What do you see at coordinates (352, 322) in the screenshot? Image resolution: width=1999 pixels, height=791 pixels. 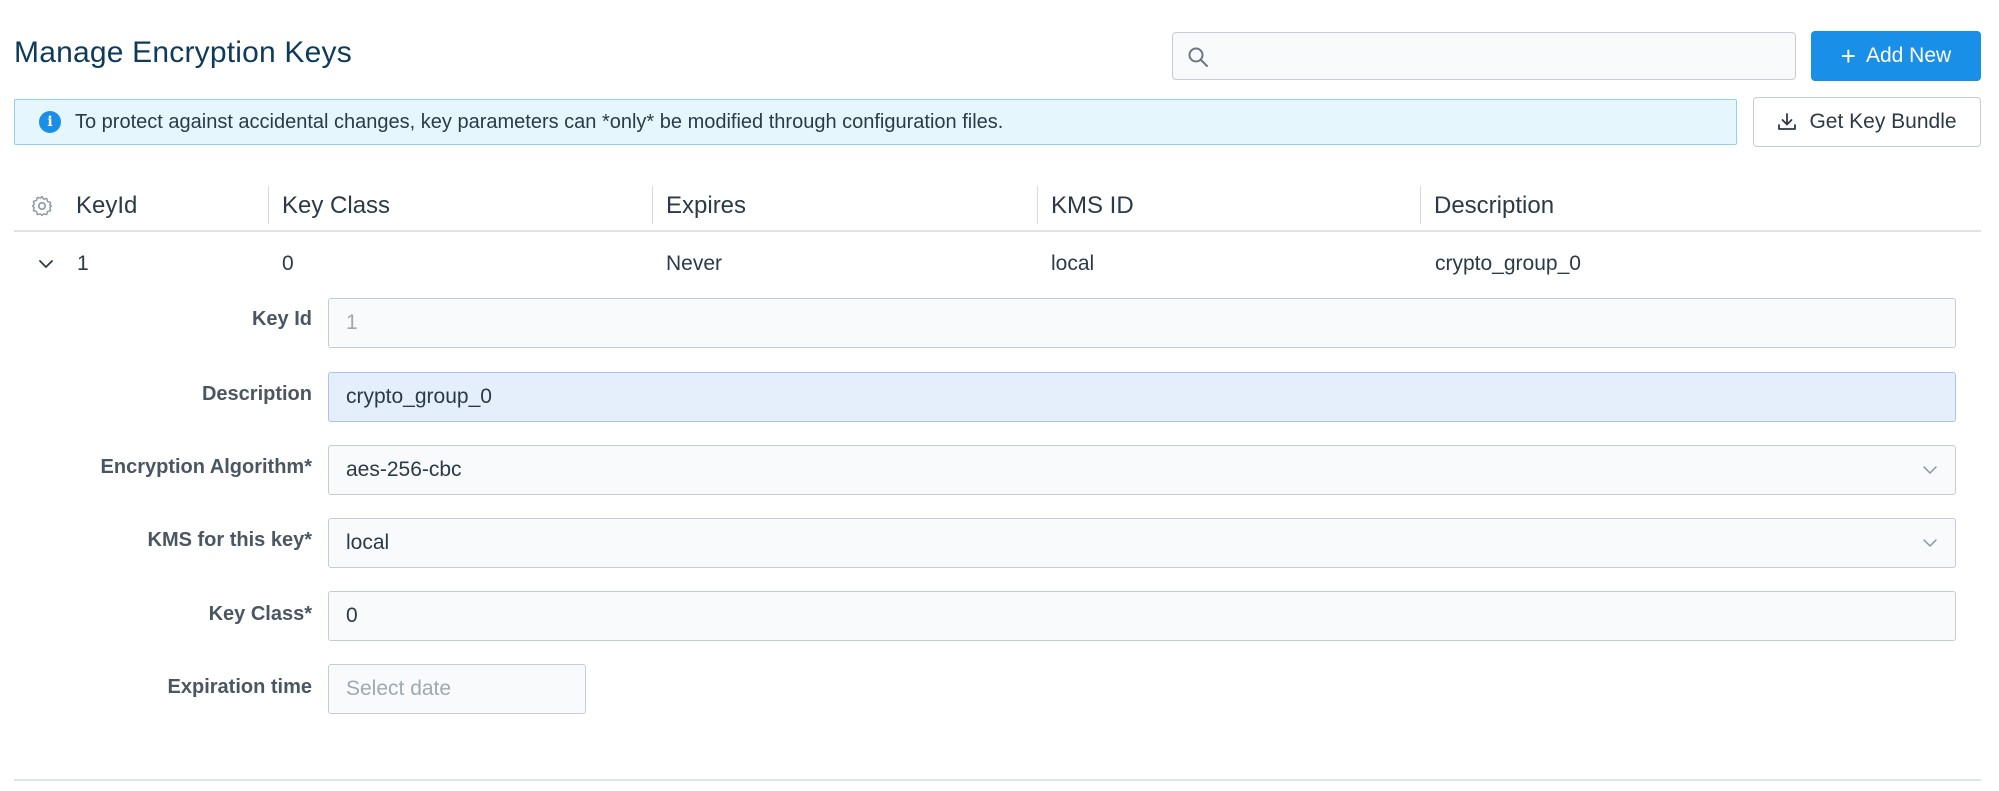 I see `key-id-value: 1` at bounding box center [352, 322].